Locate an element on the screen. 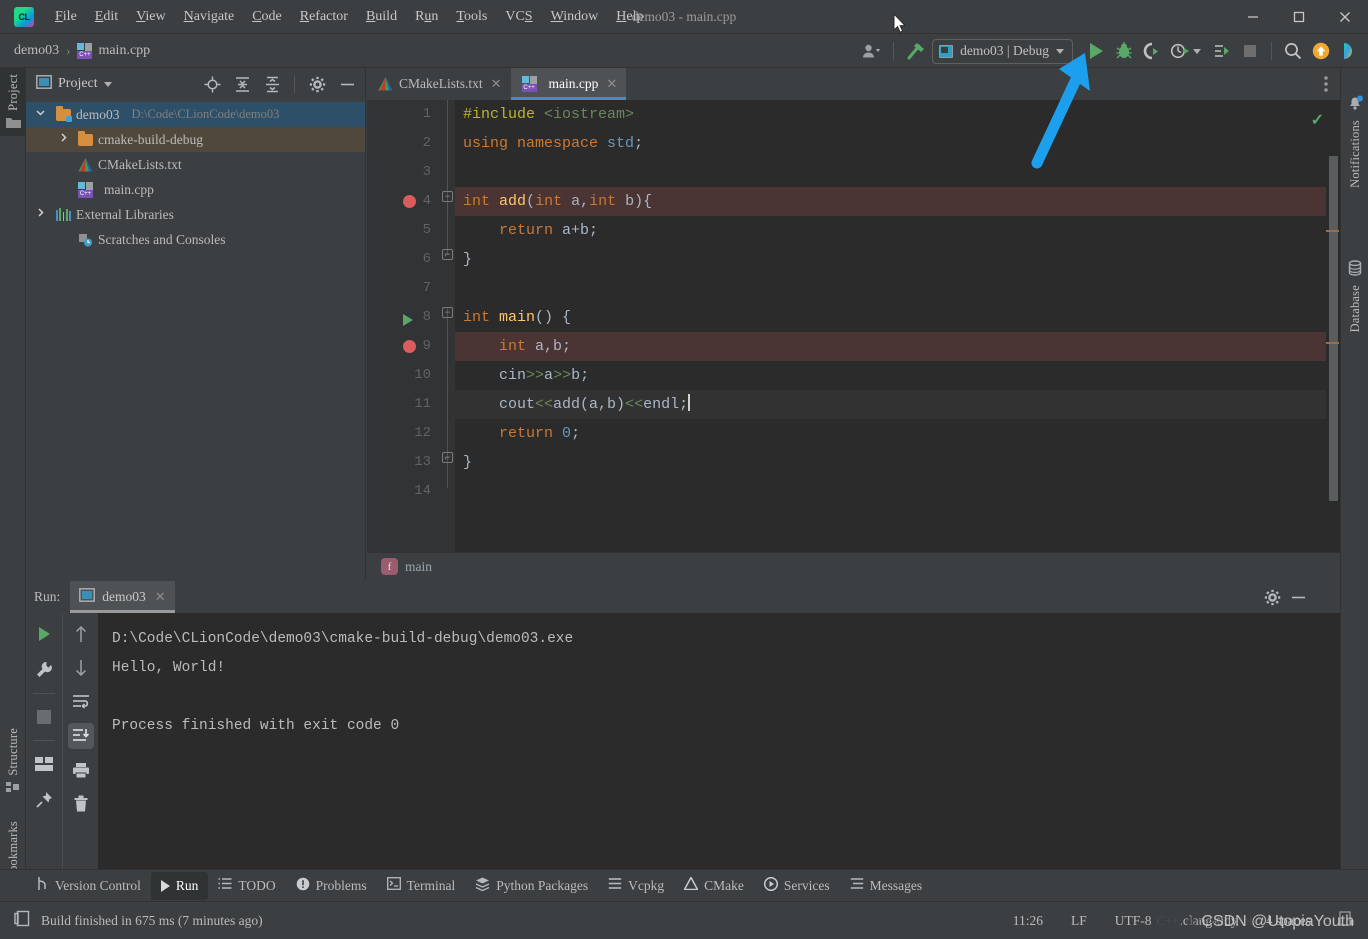 The image size is (1368, 939). inspection-status-icon: ✓ is located at coordinates (1317, 120).